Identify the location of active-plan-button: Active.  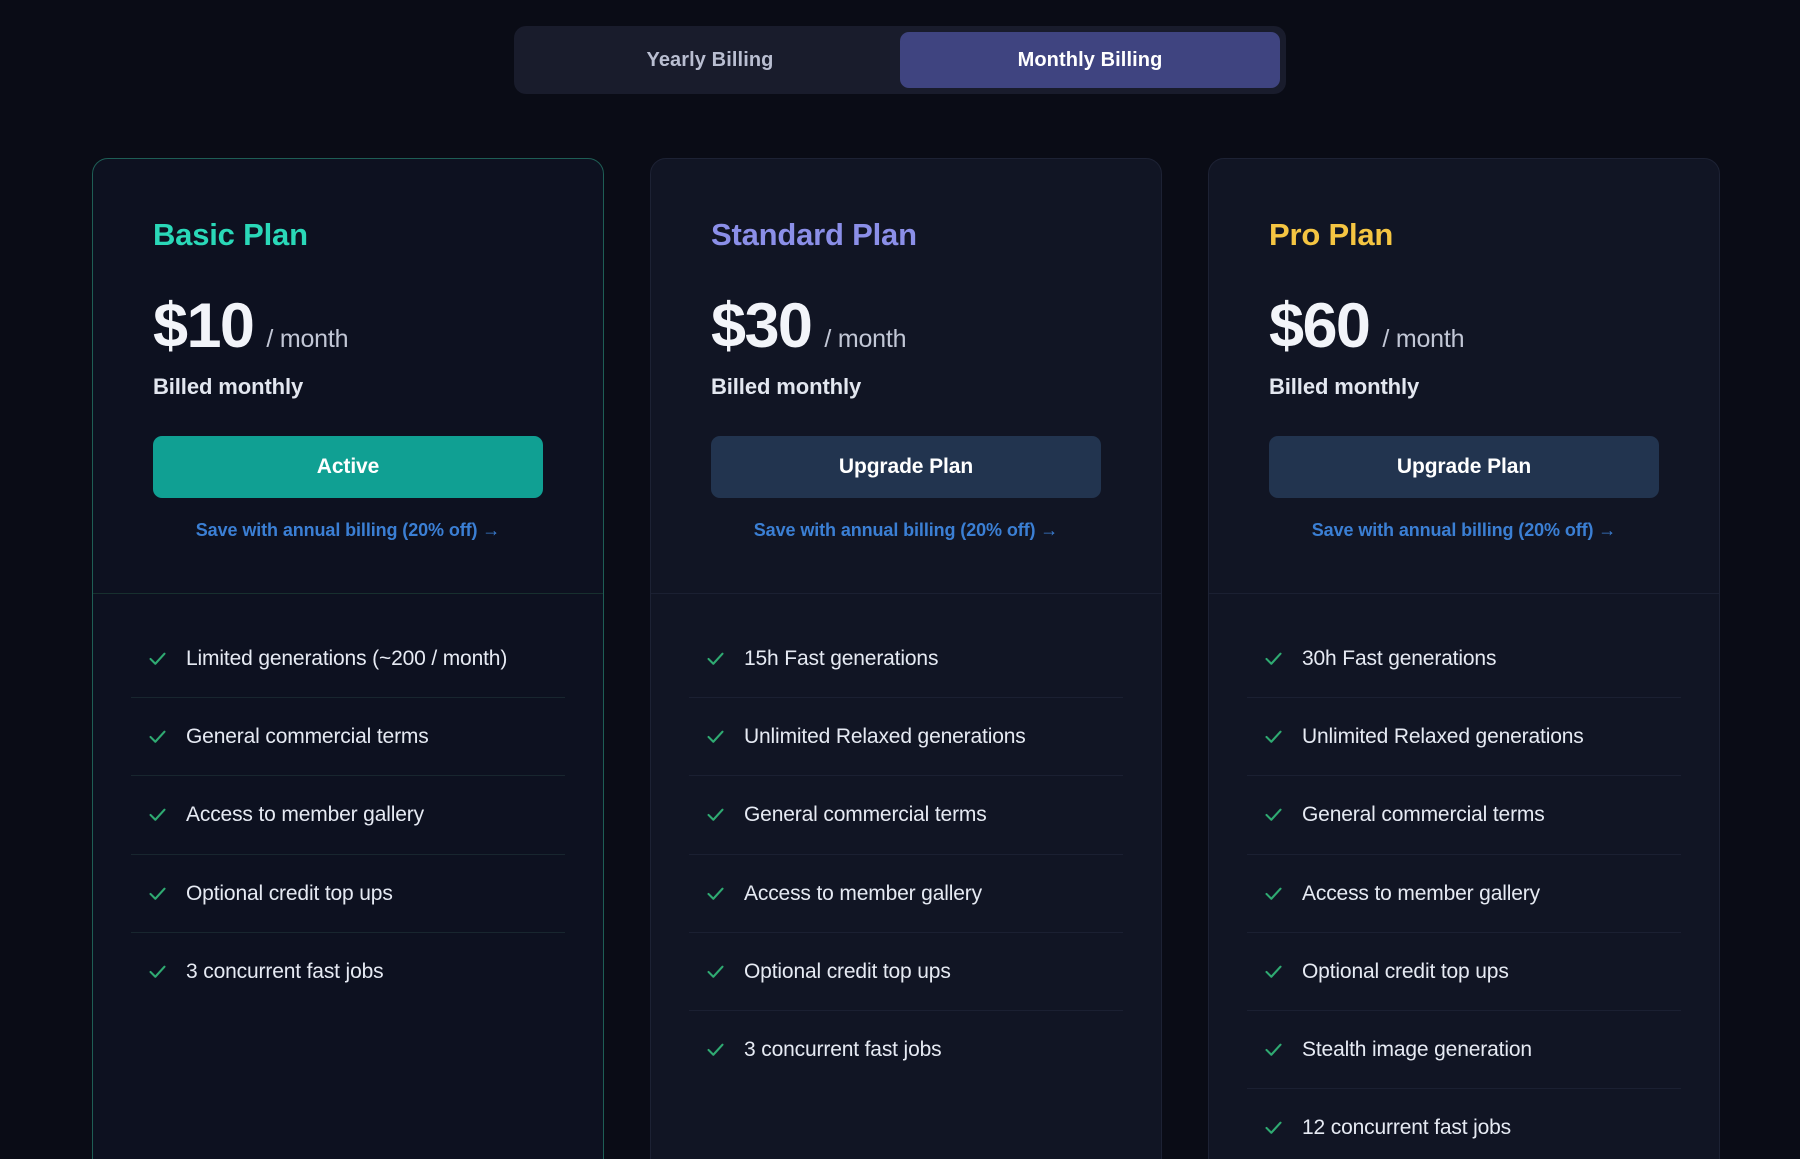
(348, 467).